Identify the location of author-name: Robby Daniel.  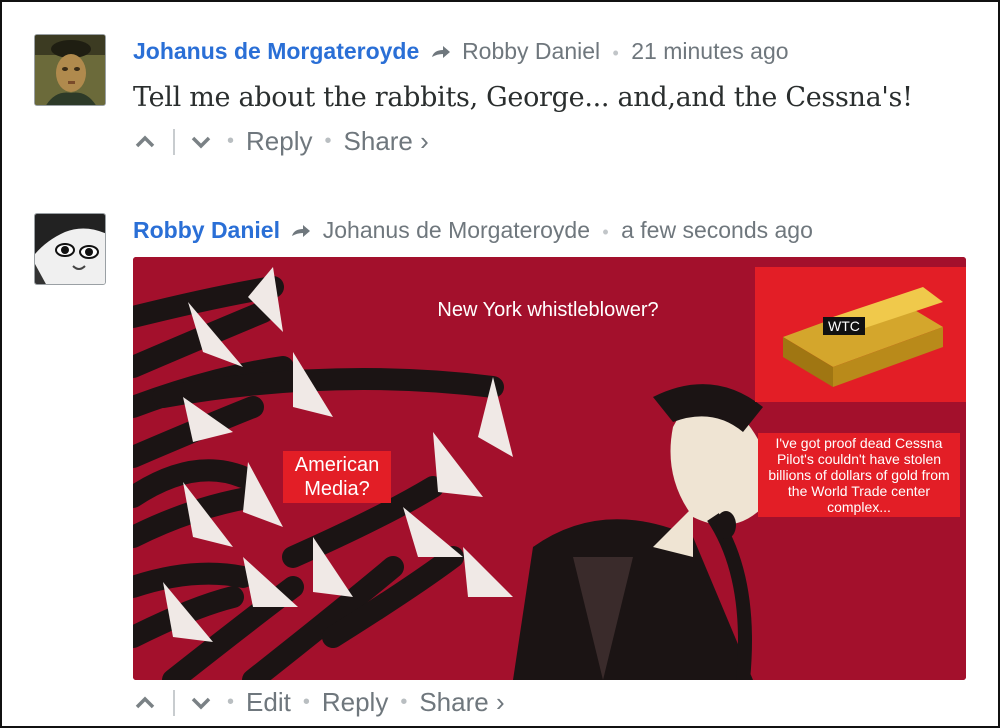
(206, 230).